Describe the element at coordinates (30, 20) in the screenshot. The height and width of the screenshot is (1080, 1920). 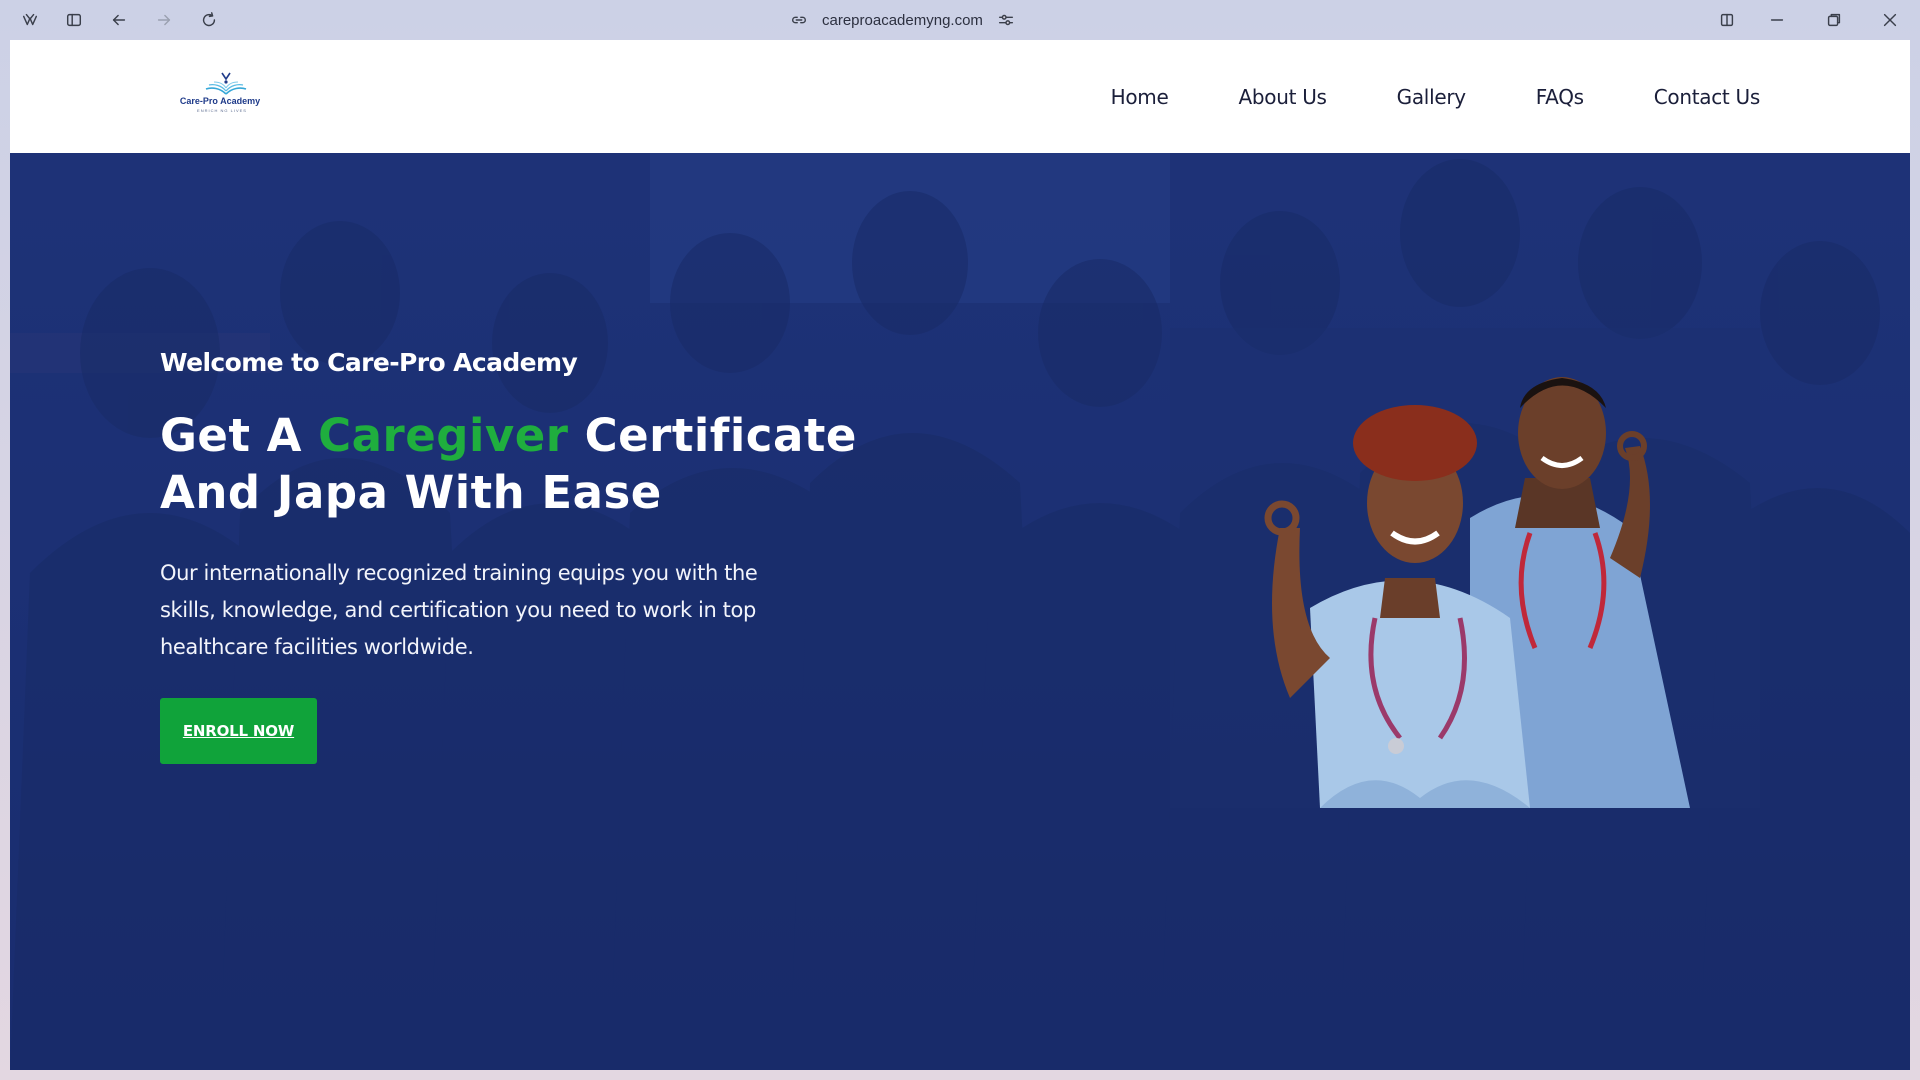
I see `copilot-icon` at that location.